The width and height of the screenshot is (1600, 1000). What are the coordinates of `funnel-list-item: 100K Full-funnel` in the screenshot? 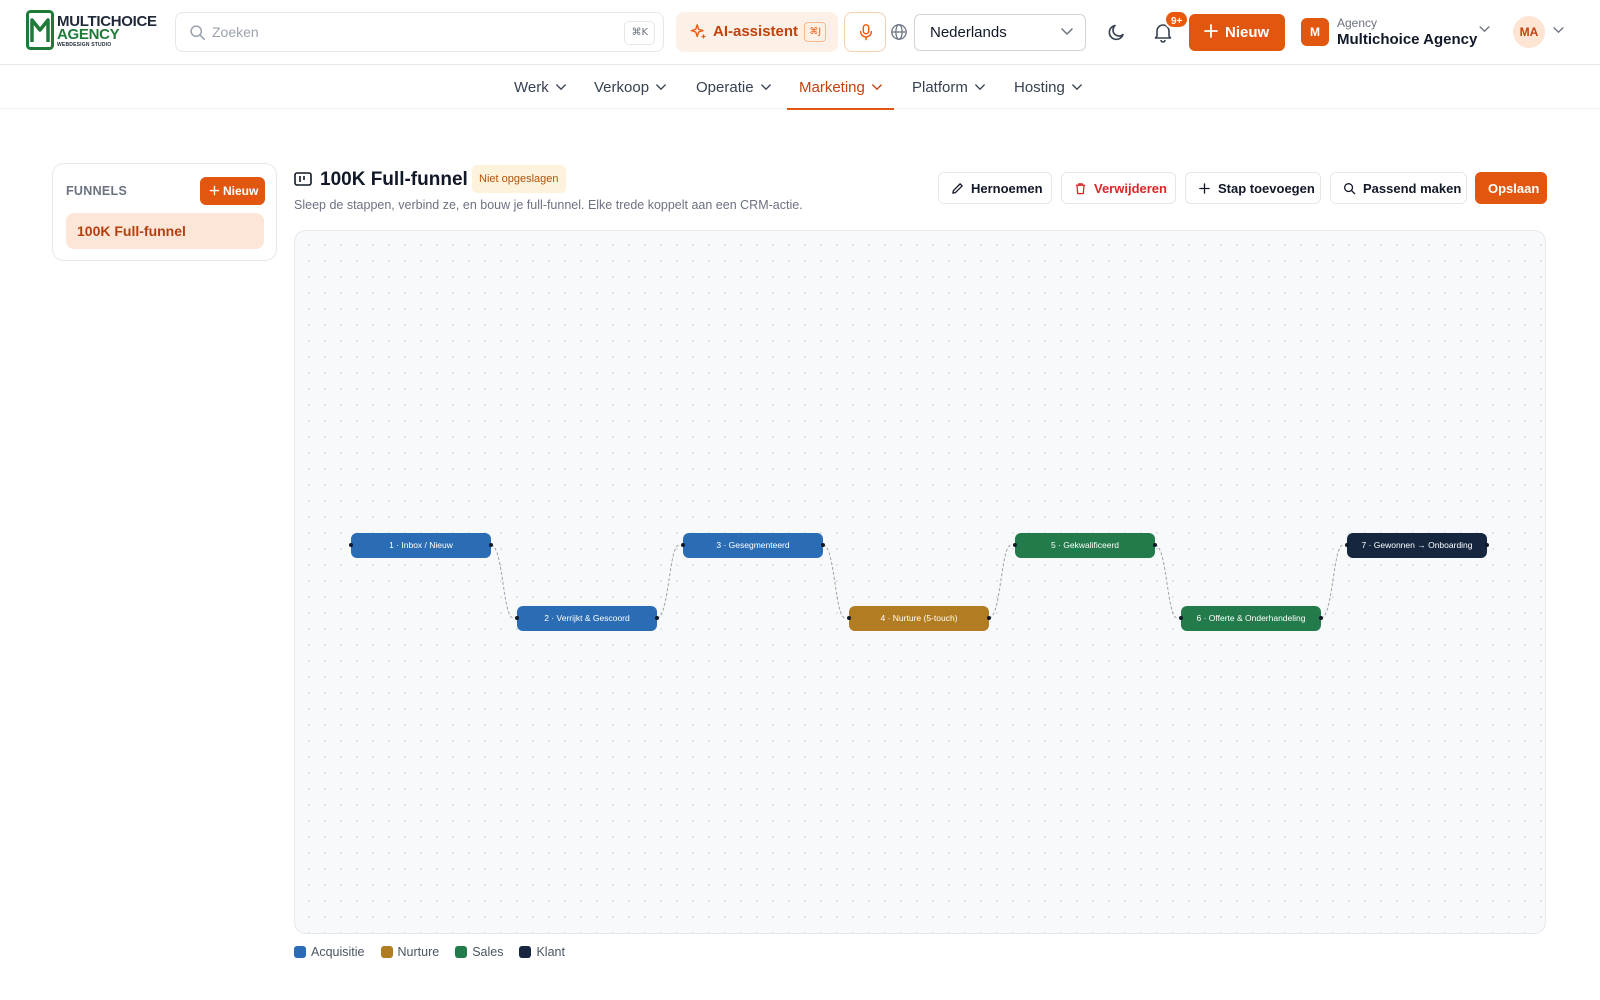 It's located at (165, 231).